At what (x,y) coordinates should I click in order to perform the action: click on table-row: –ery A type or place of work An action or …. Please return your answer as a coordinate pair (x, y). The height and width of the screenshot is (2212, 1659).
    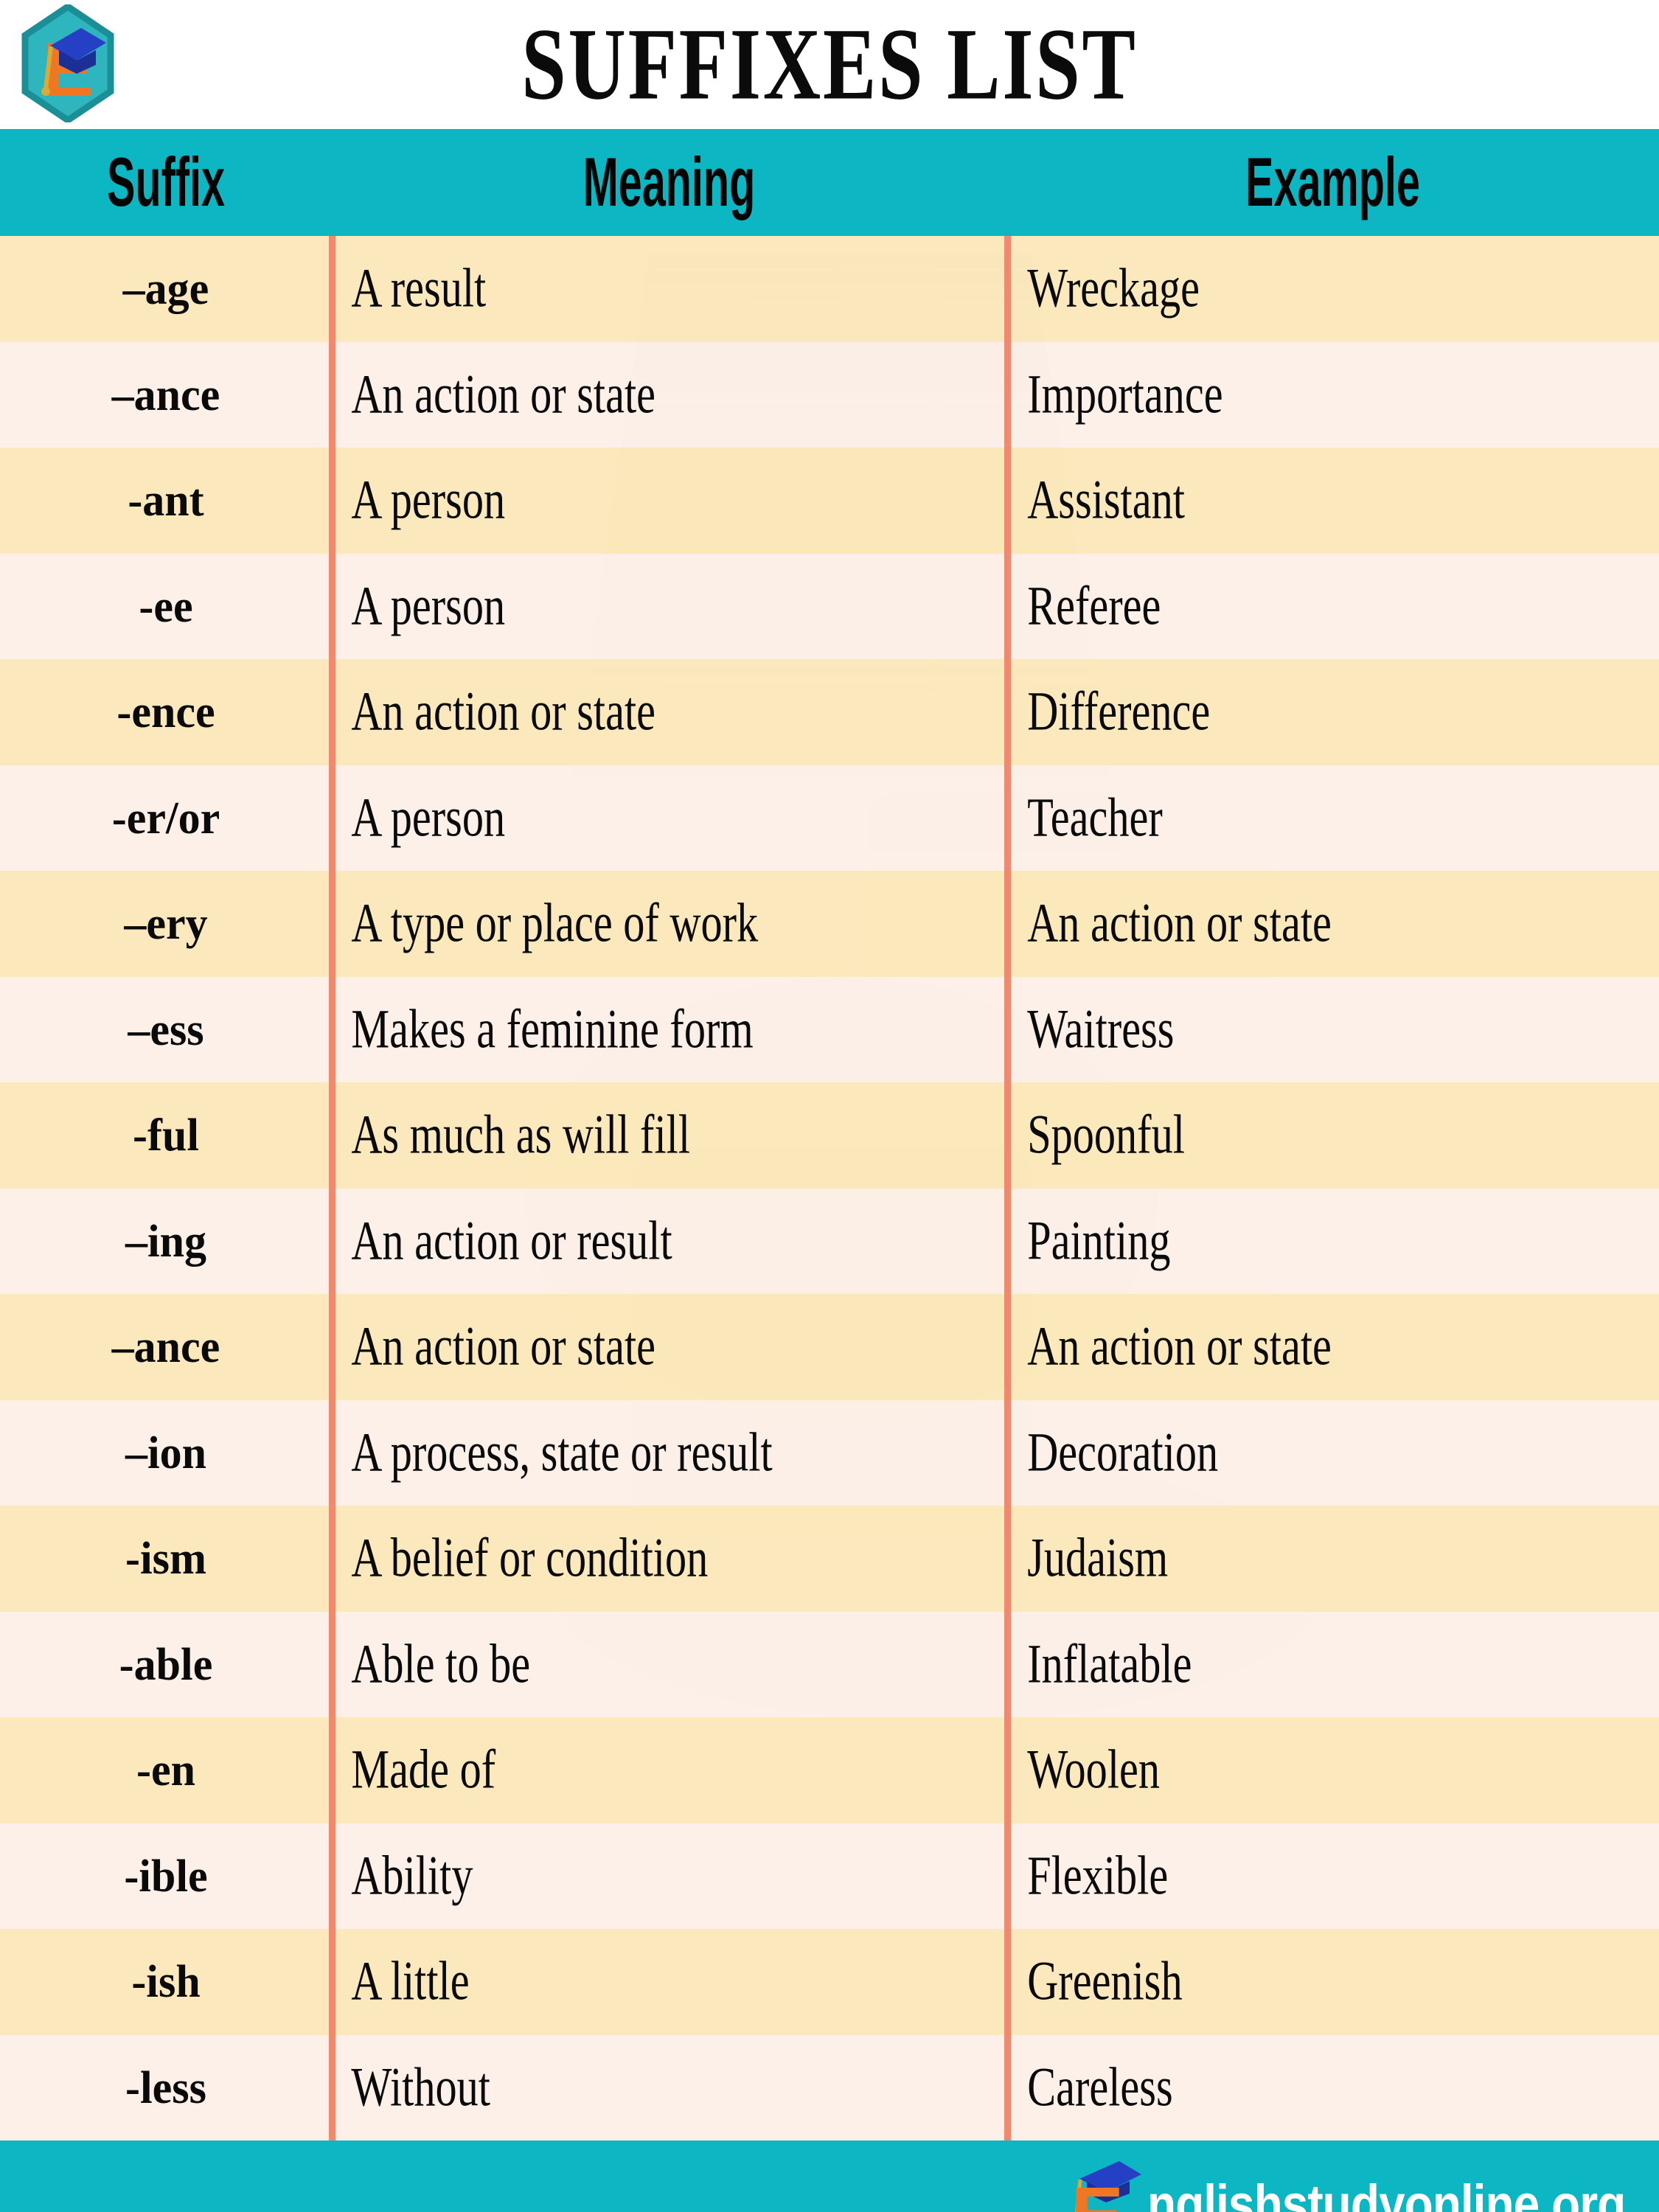
    Looking at the image, I should click on (829, 924).